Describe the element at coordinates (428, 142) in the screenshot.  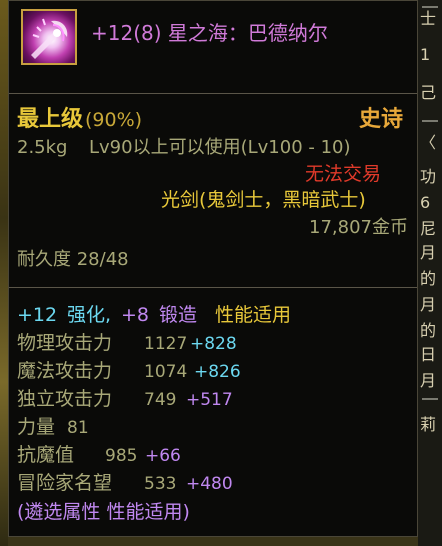
I see `side-panel-glyph: 〈` at that location.